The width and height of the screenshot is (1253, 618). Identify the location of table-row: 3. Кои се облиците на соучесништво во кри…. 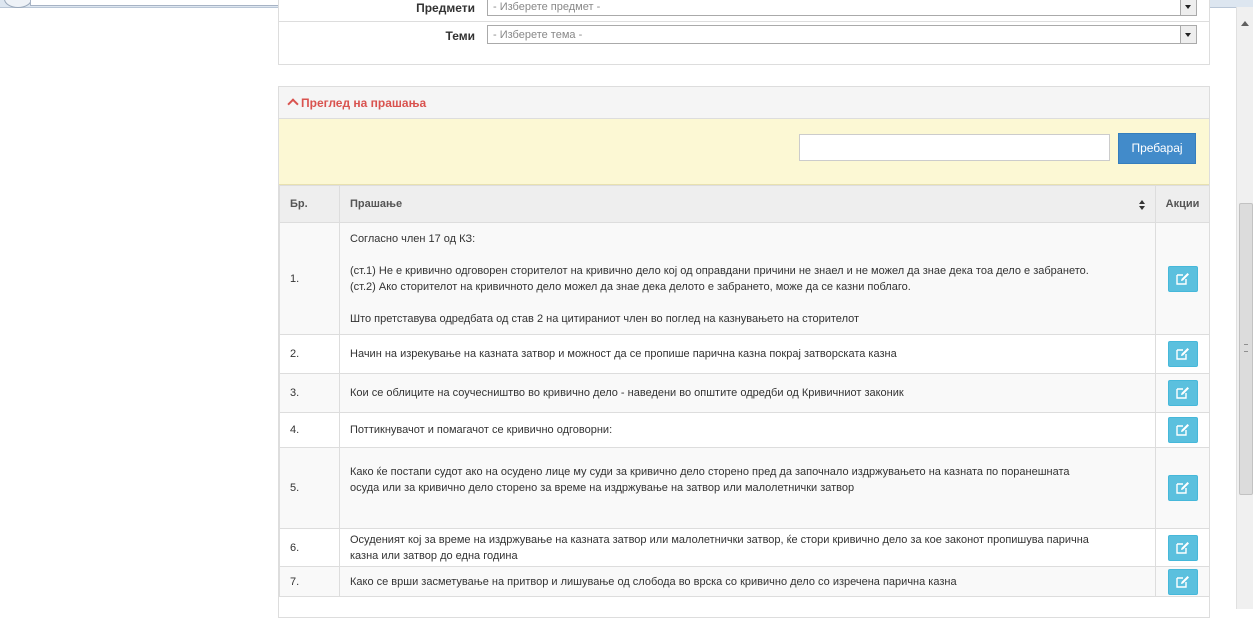
(744, 393).